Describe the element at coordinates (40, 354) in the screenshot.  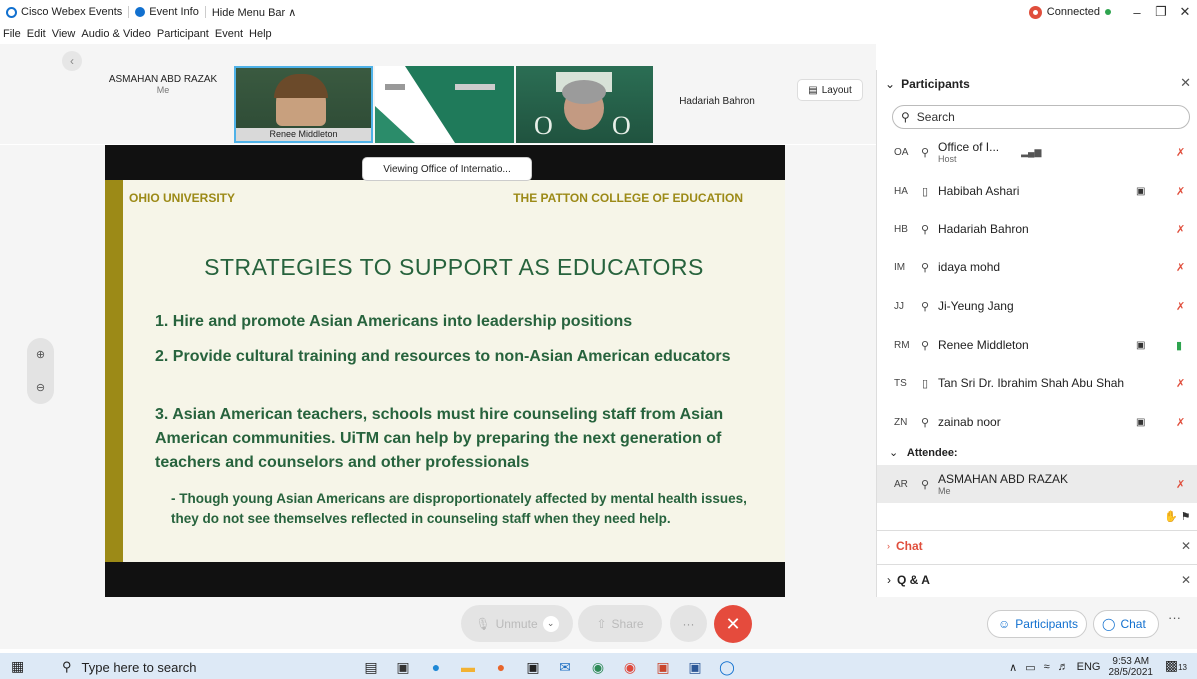
I see `zoom-in-icon: ⊕` at that location.